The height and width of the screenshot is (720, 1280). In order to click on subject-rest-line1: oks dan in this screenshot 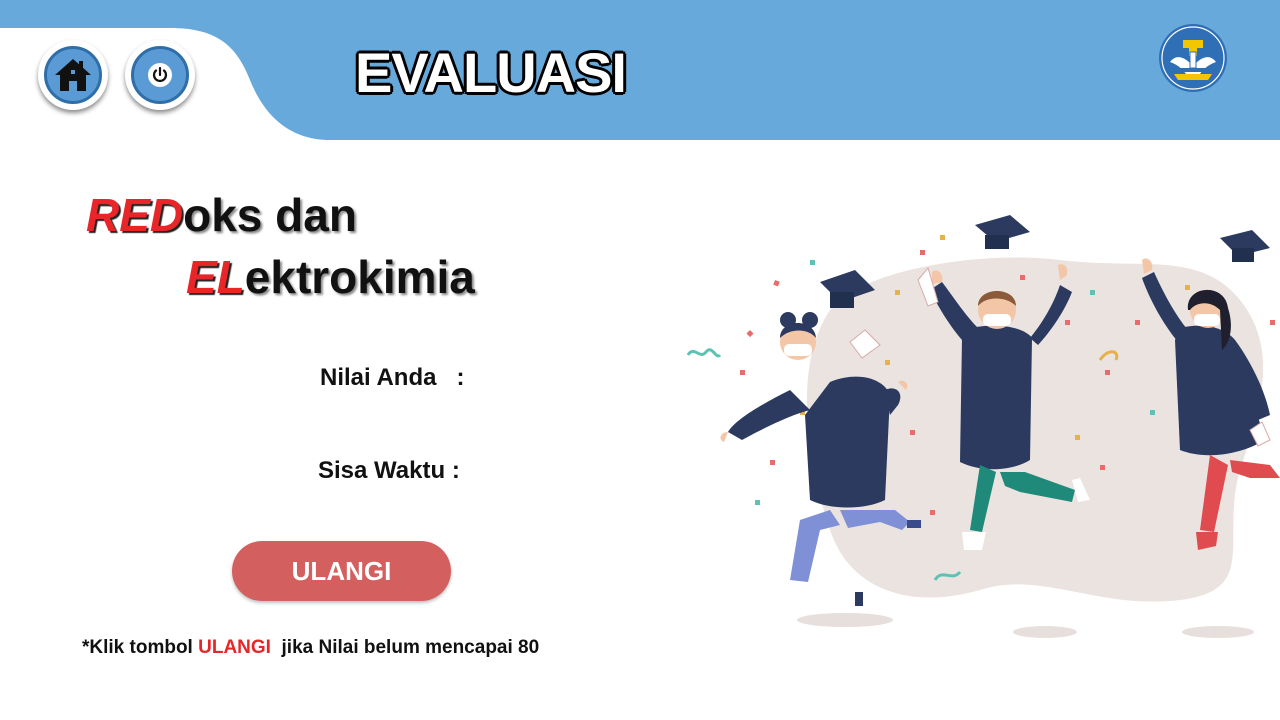, I will do `click(270, 215)`.